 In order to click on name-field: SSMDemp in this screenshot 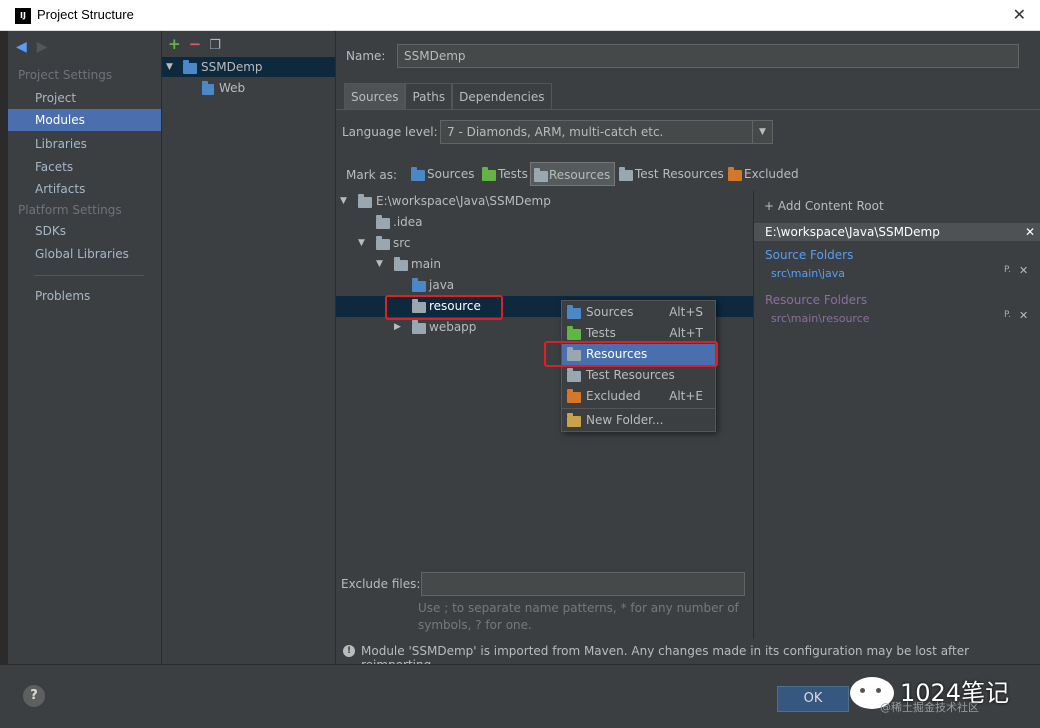, I will do `click(708, 56)`.